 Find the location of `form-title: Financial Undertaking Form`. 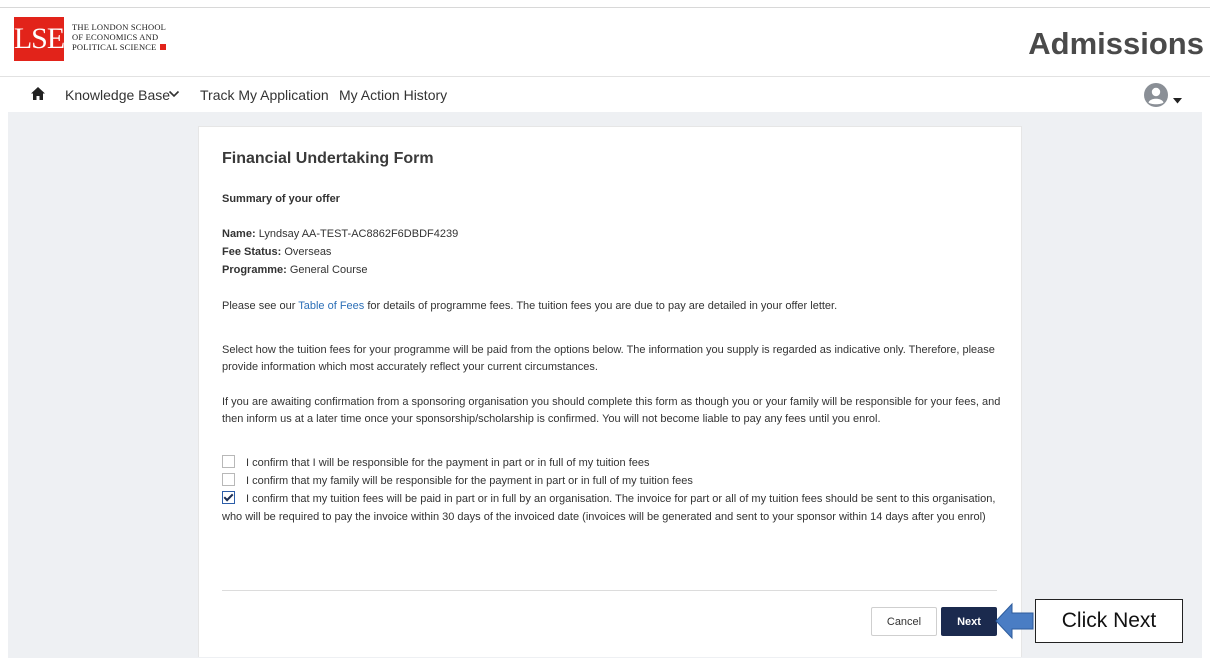

form-title: Financial Undertaking Form is located at coordinates (328, 158).